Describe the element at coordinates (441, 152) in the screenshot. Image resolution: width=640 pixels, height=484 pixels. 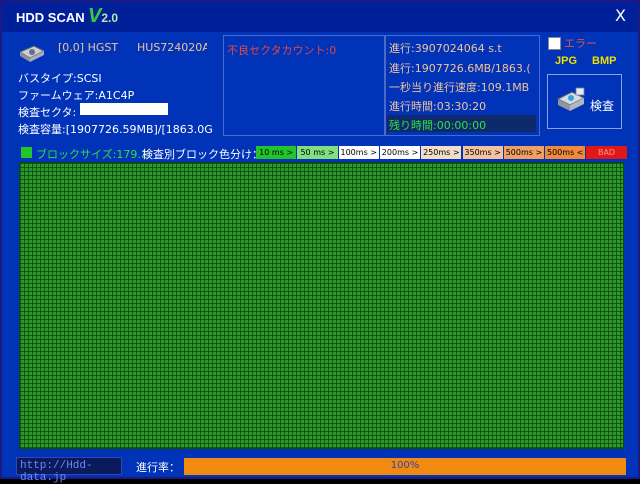
I see `legend-item: 250ms >` at that location.